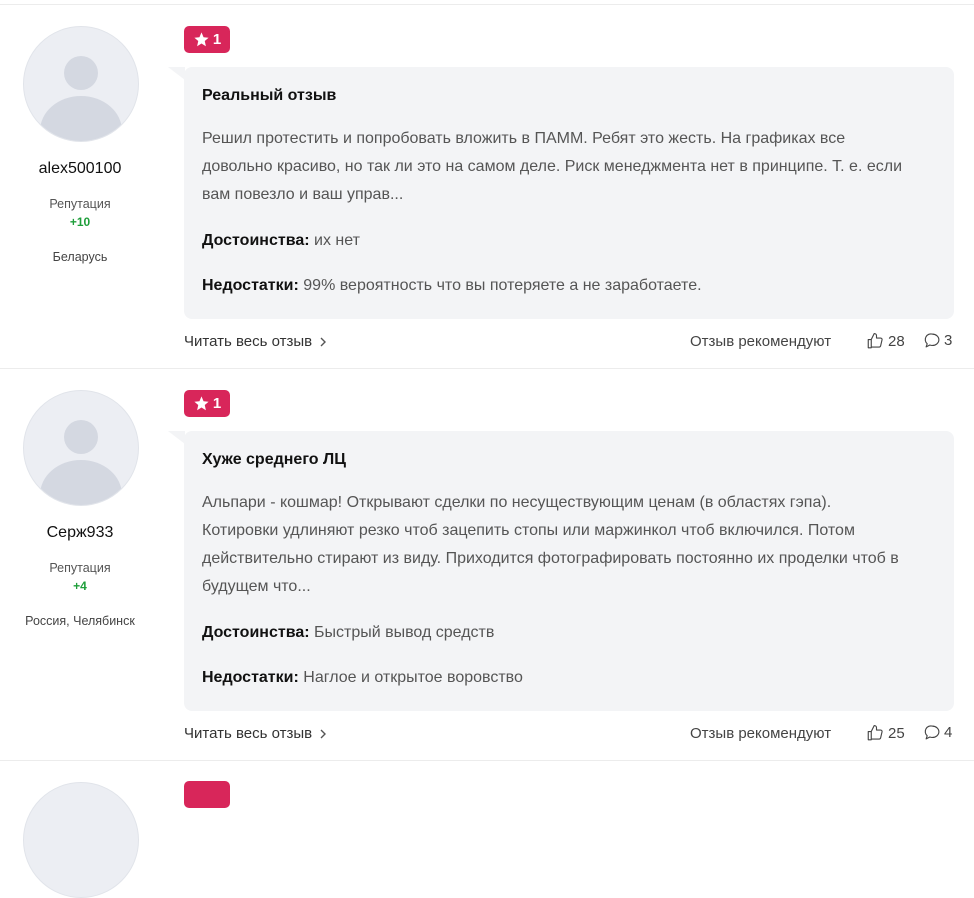 This screenshot has height=898, width=974. What do you see at coordinates (80, 586) in the screenshot?
I see `reputation-value: +4` at bounding box center [80, 586].